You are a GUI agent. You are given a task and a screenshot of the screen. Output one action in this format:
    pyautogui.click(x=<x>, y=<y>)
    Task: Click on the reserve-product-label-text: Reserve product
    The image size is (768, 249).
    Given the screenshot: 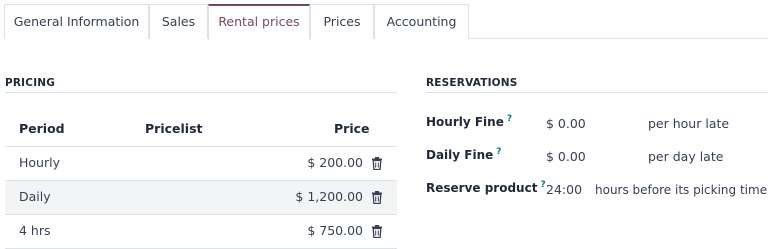 What is the action you would take?
    pyautogui.click(x=482, y=188)
    